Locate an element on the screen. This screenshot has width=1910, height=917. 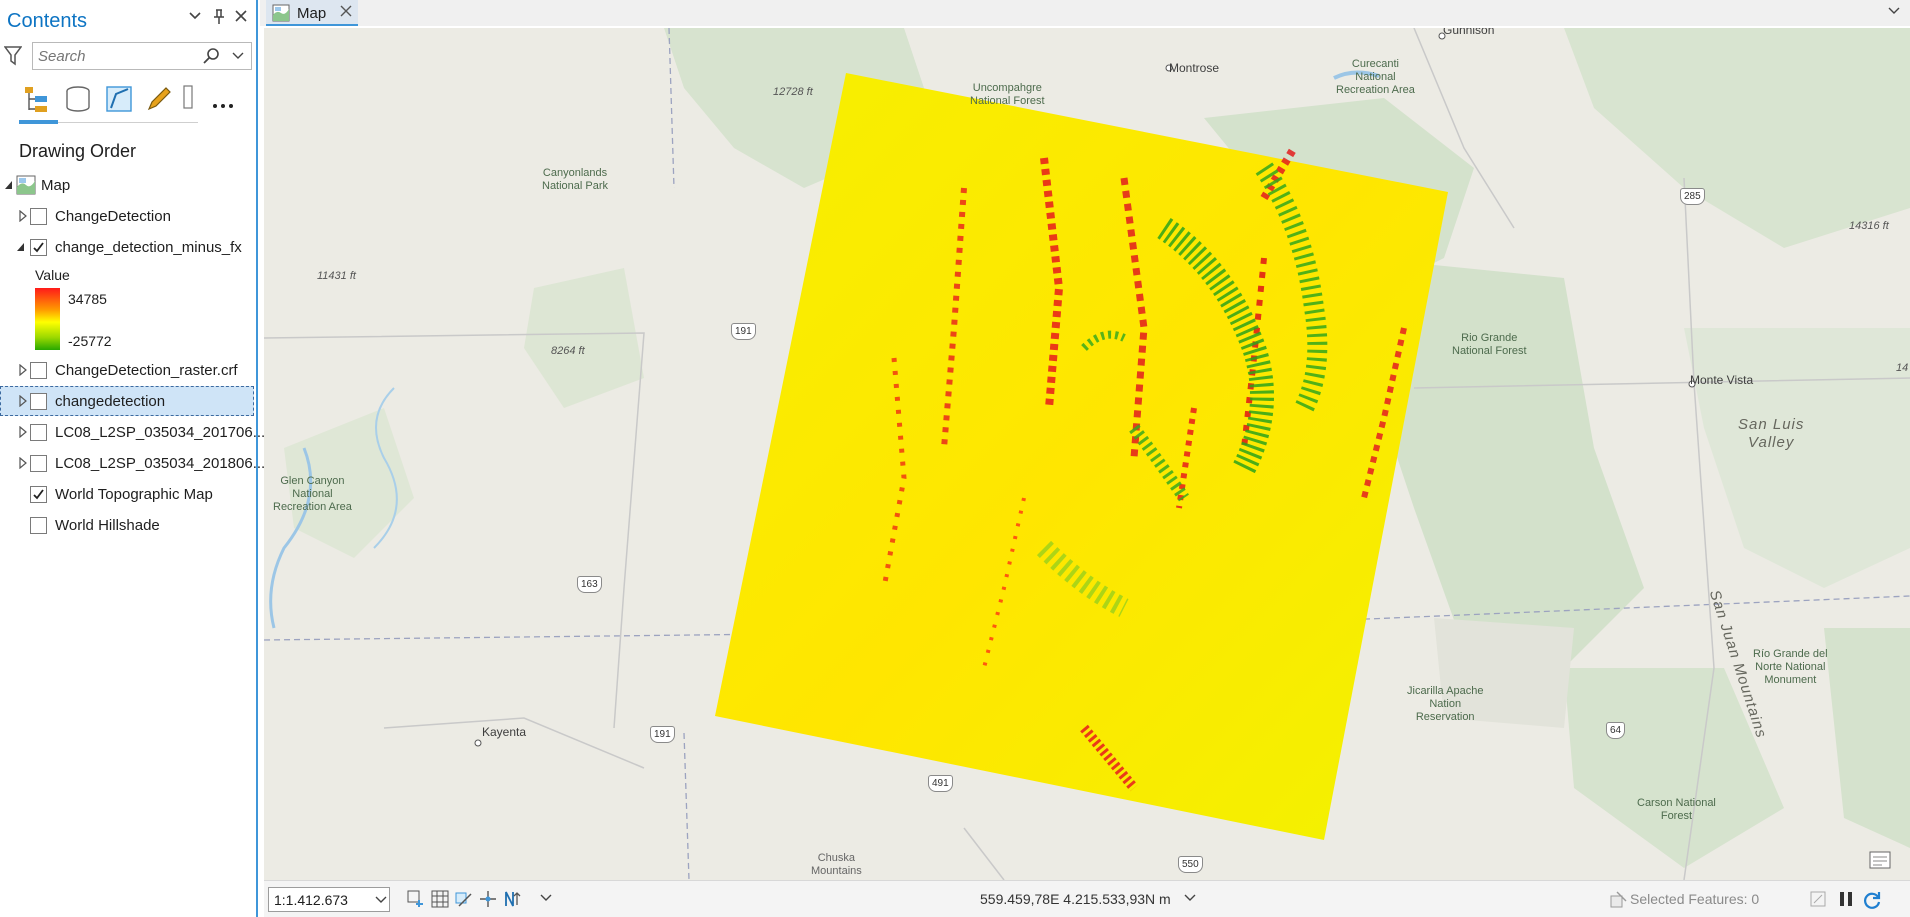
layer-label: change_detection_minus_fx is located at coordinates (148, 247).